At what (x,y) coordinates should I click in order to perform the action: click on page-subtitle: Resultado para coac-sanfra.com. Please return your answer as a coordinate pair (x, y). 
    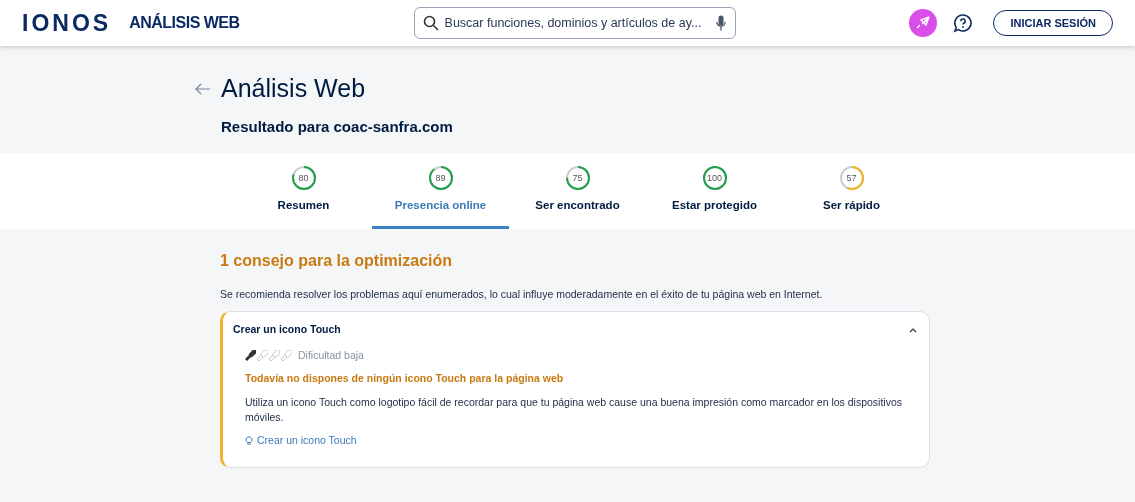
    Looking at the image, I should click on (337, 126).